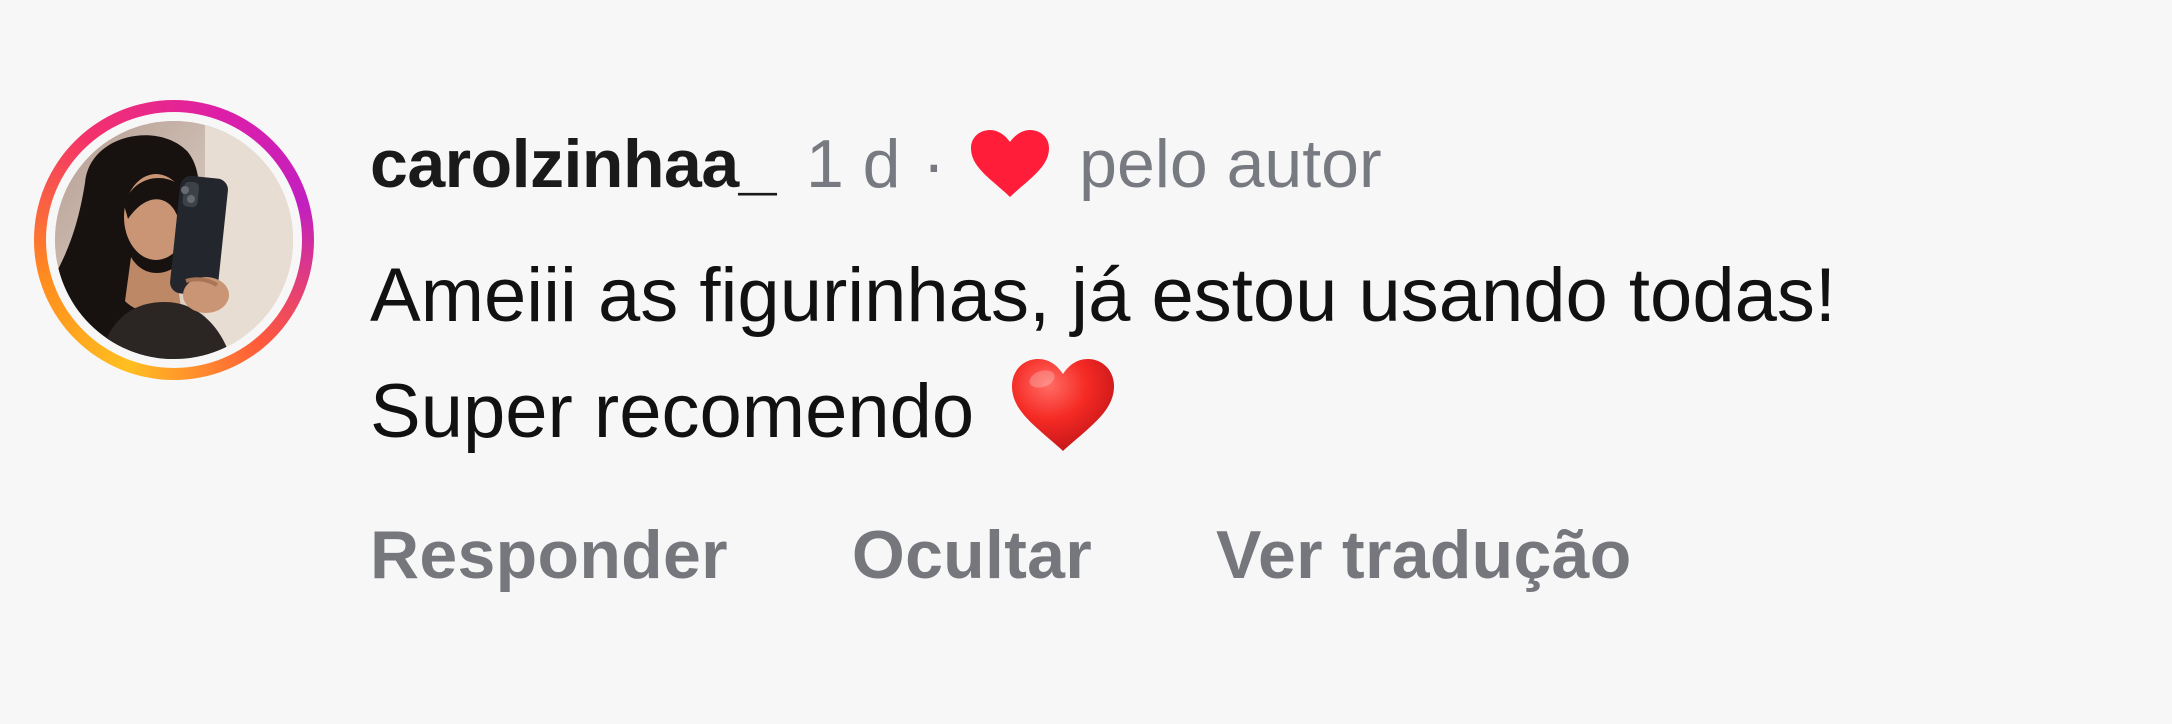  Describe the element at coordinates (972, 555) in the screenshot. I see `hide-button: Ocultar` at that location.